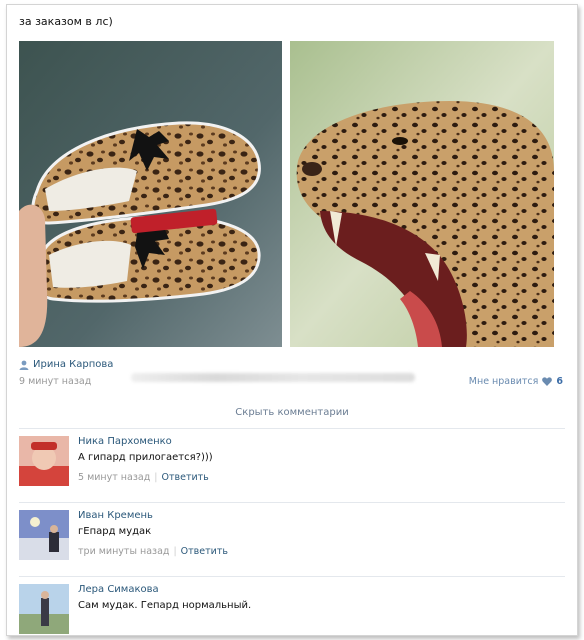  What do you see at coordinates (165, 605) in the screenshot?
I see `comment-text: Сам мудак. Гепард нормальный.` at bounding box center [165, 605].